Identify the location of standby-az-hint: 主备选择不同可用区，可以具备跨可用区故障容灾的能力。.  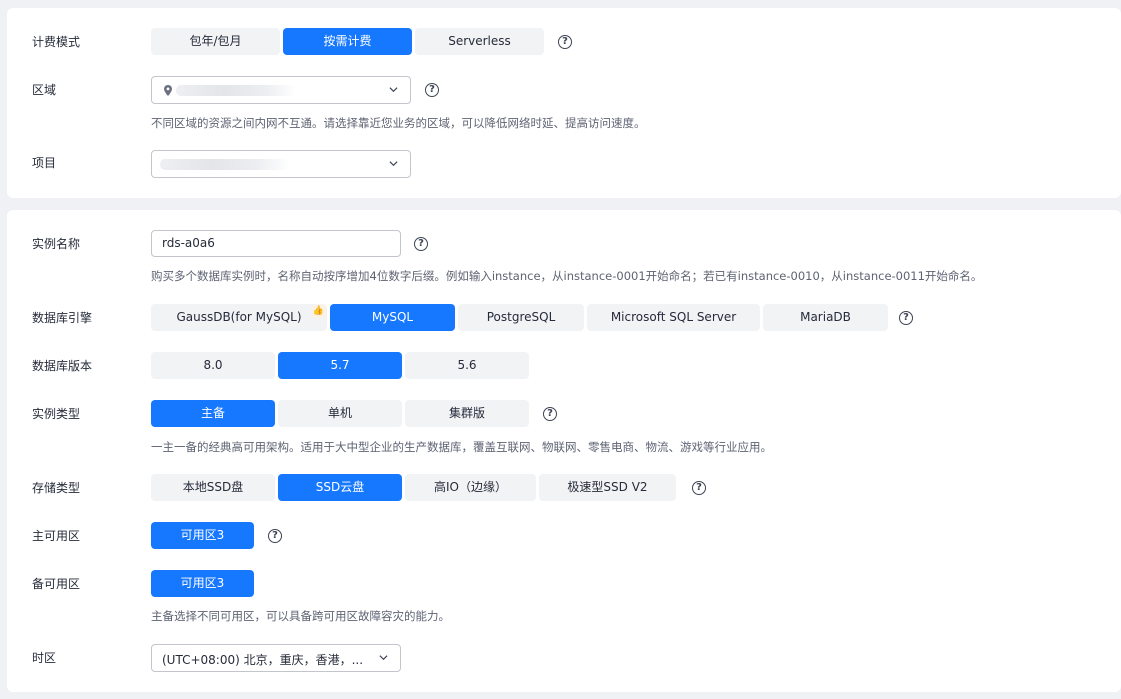
(300, 616).